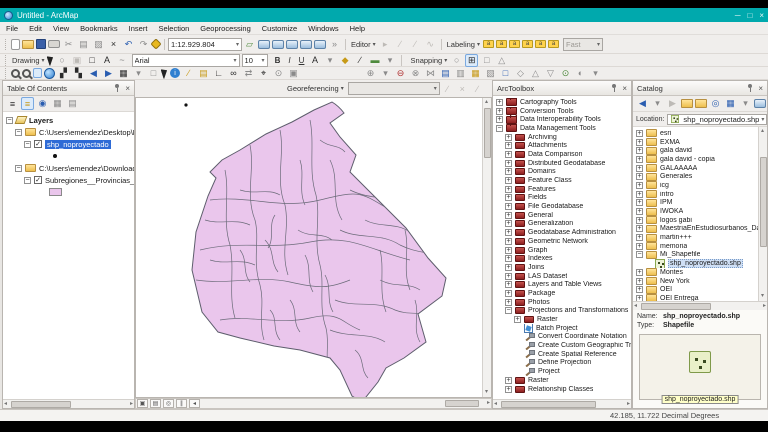 This screenshot has height=432, width=768. What do you see at coordinates (292, 44) in the screenshot?
I see `search-window-icon` at bounding box center [292, 44].